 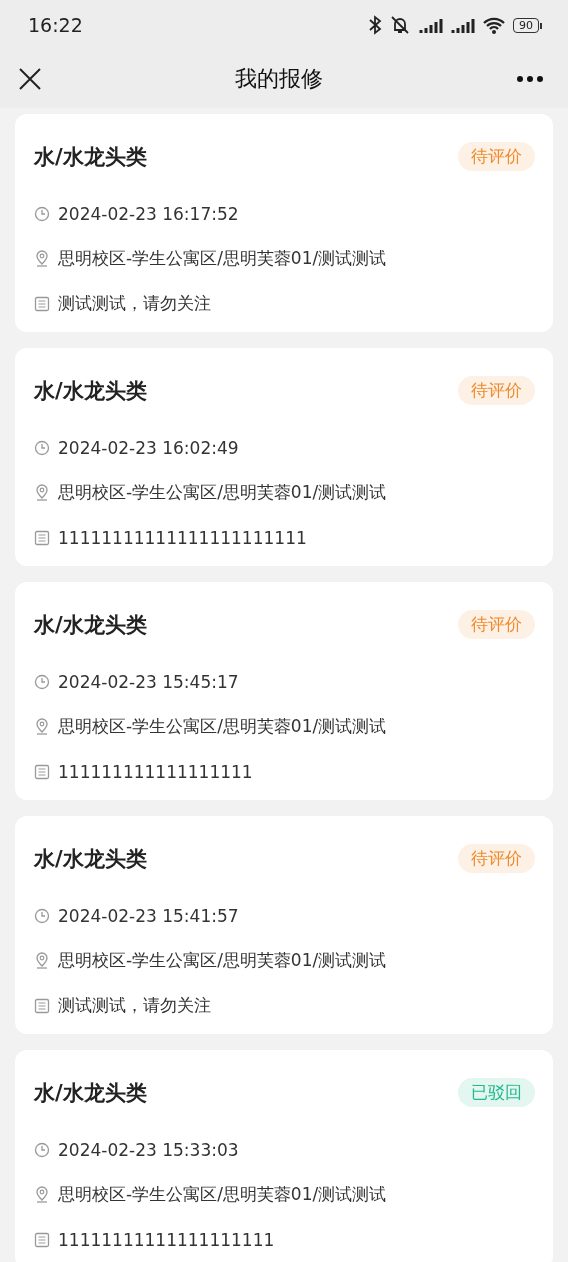 What do you see at coordinates (530, 79) in the screenshot?
I see `more-button` at bounding box center [530, 79].